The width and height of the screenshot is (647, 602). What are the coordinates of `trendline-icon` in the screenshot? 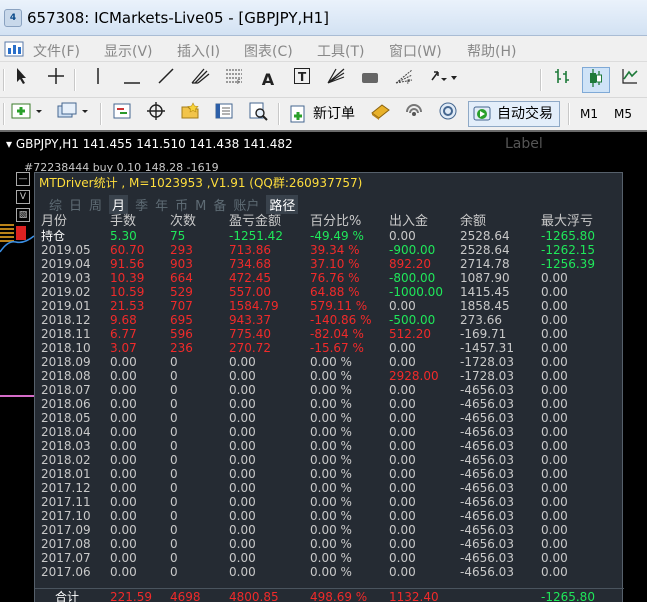 It's located at (166, 80).